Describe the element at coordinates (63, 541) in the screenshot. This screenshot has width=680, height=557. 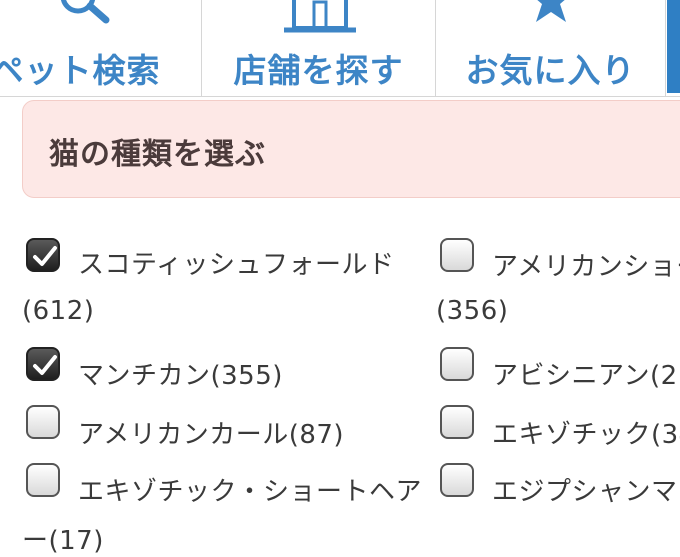
I see `breed-count: ー(17)` at that location.